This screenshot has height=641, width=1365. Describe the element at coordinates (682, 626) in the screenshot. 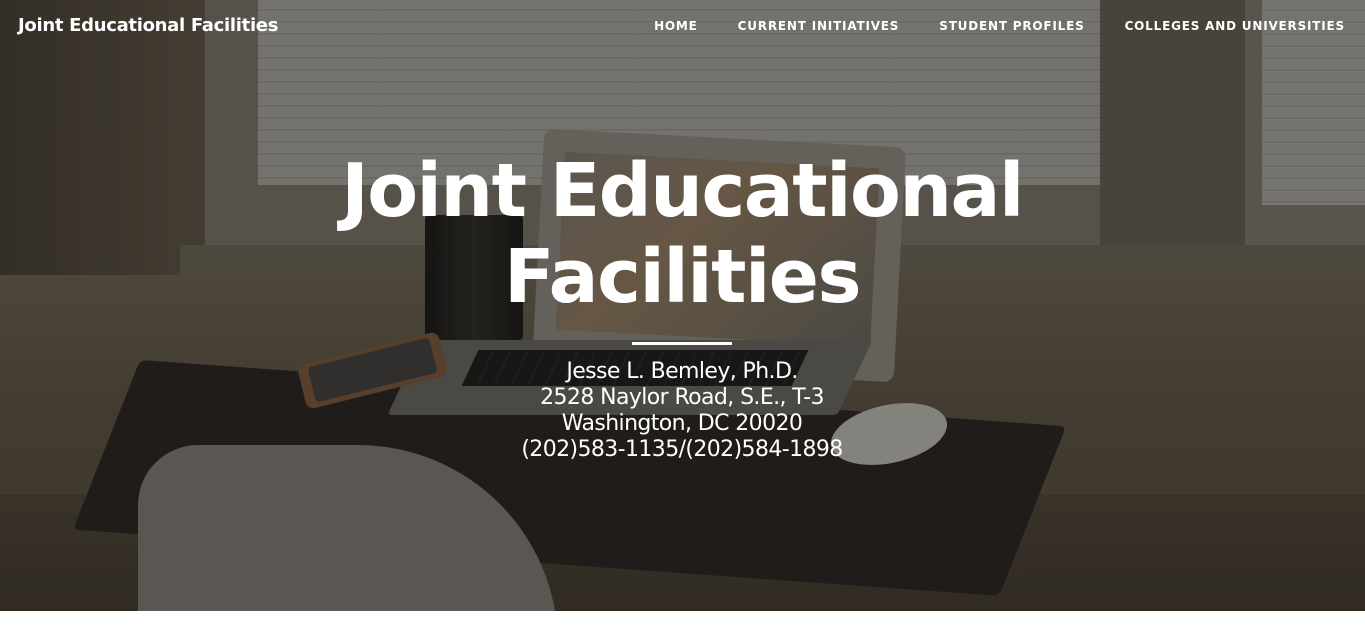

I see `page-below-hero` at that location.